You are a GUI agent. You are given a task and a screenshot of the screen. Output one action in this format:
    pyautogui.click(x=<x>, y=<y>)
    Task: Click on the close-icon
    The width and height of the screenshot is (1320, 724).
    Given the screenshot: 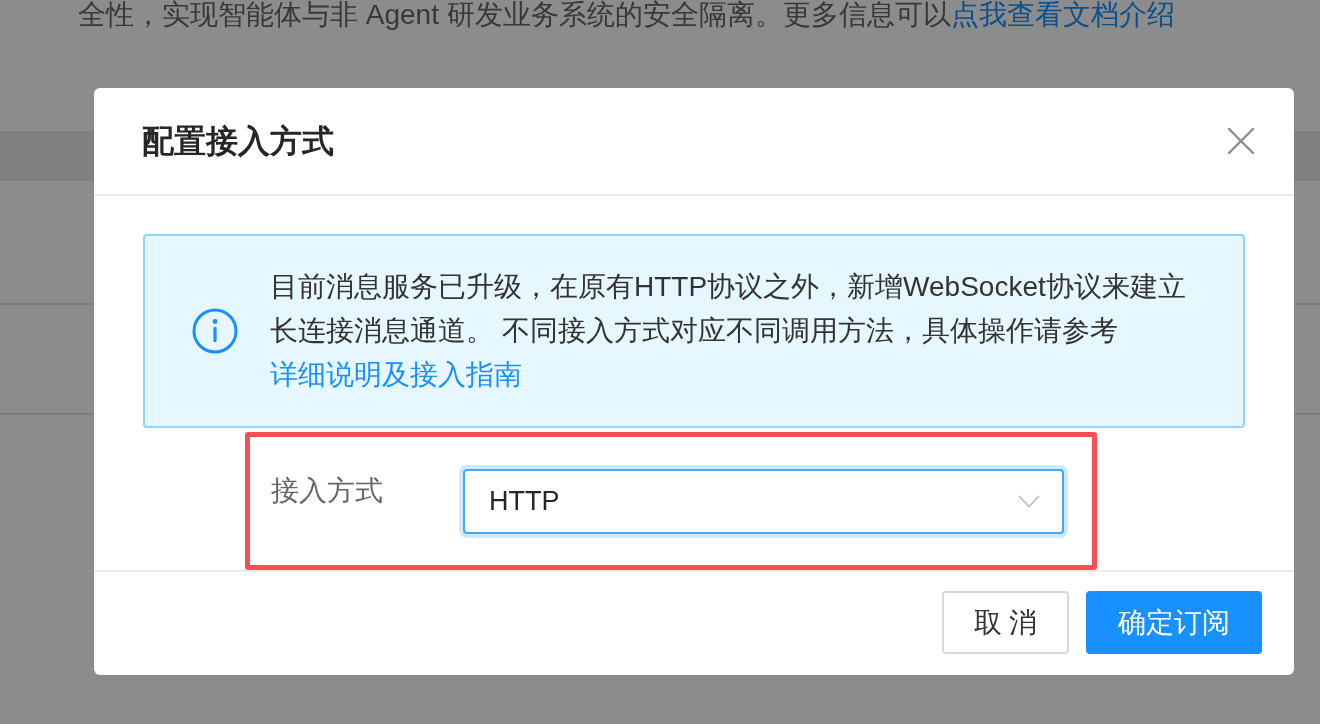 What is the action you would take?
    pyautogui.click(x=1241, y=141)
    